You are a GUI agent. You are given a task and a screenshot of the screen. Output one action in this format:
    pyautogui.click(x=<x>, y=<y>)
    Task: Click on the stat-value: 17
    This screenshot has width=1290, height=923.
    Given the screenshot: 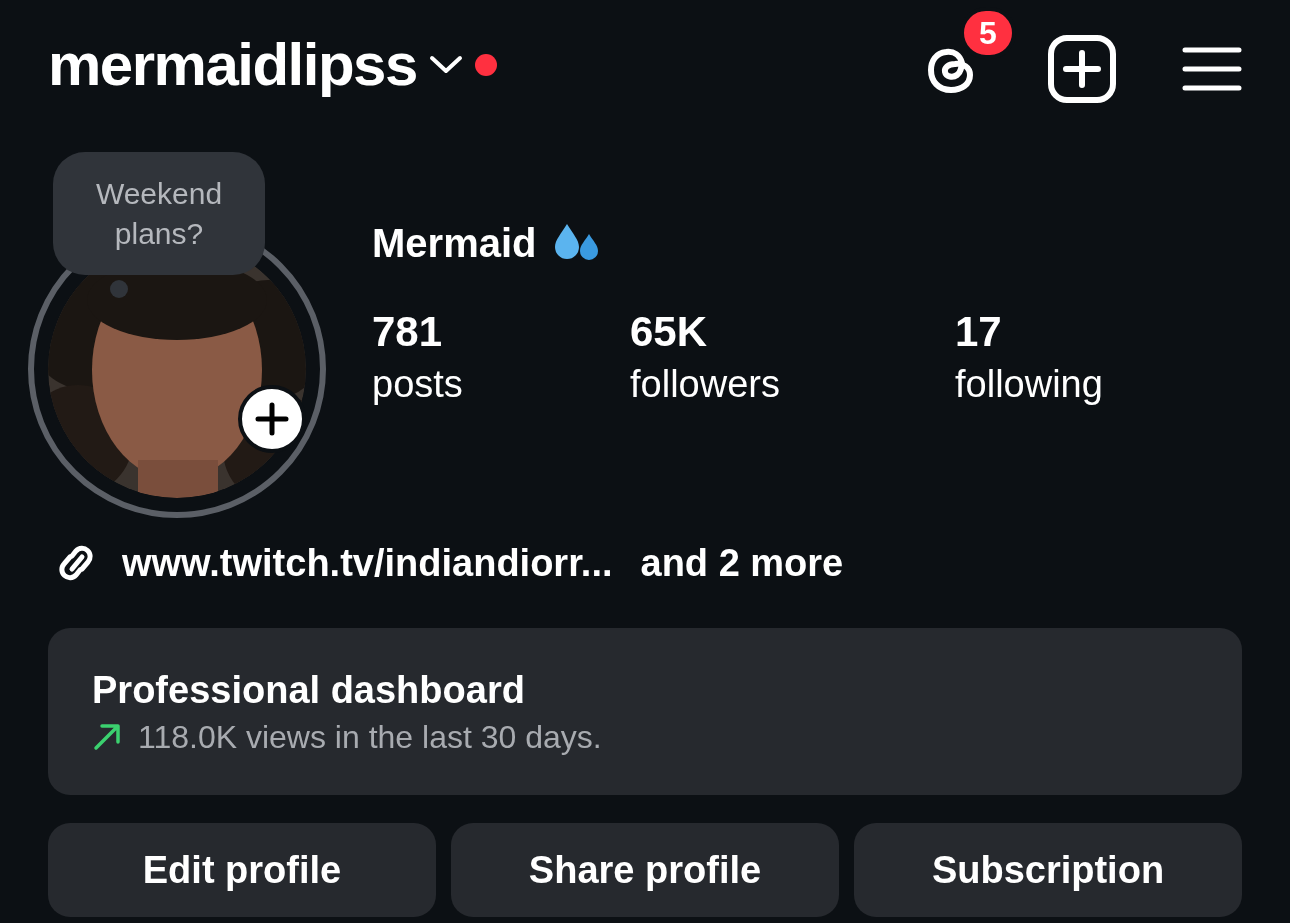 What is the action you would take?
    pyautogui.click(x=1085, y=332)
    